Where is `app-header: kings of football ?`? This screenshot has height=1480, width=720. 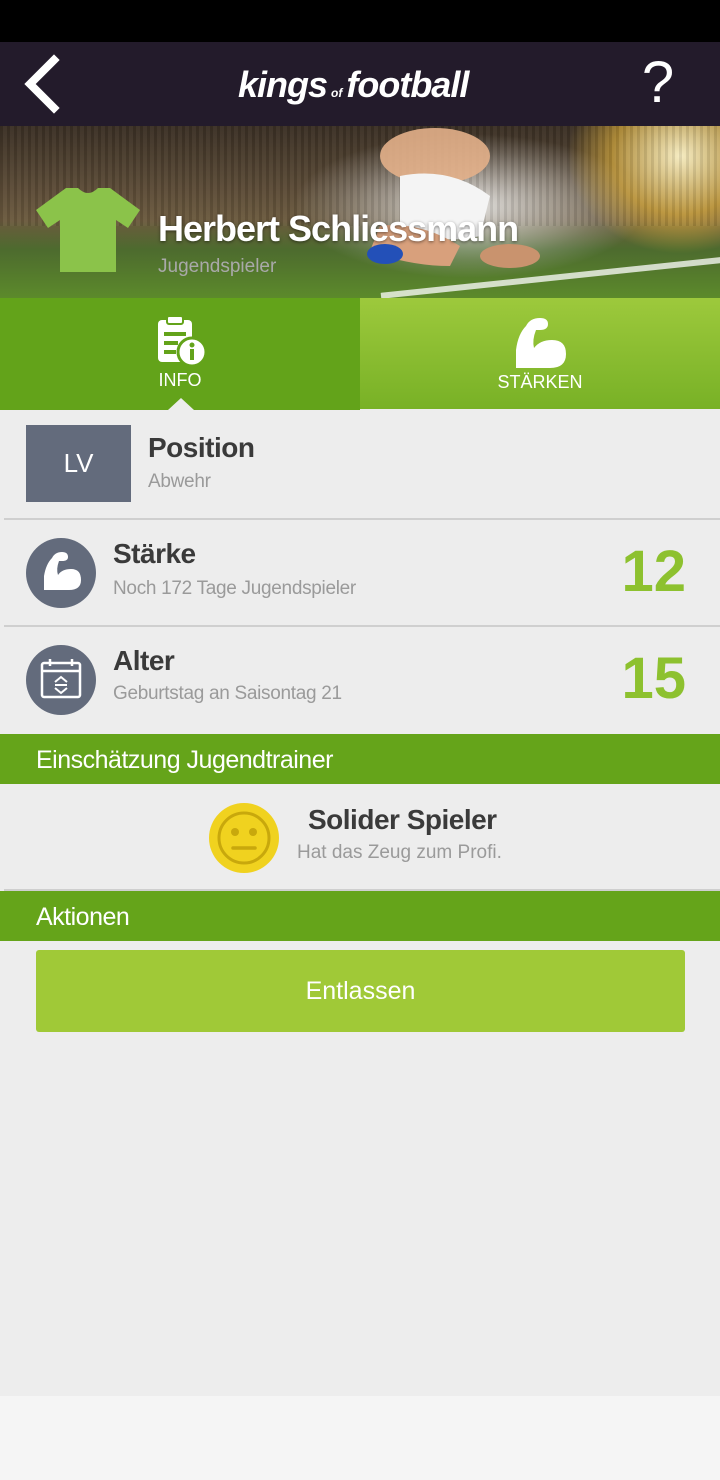 app-header: kings of football ? is located at coordinates (360, 84).